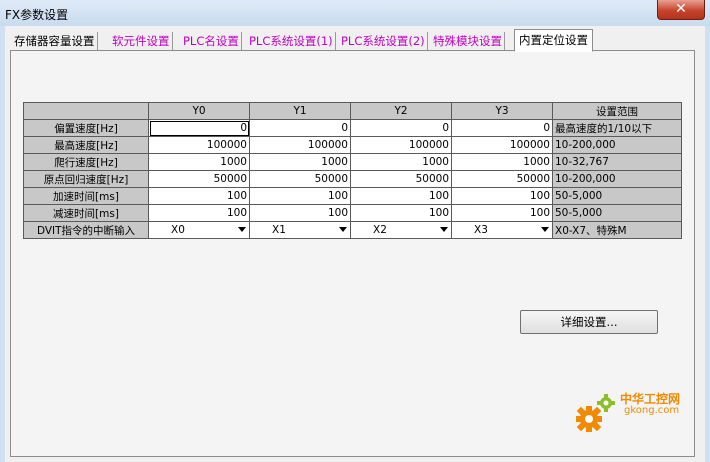  I want to click on tab-builtin-positioning: 内置定位设置, so click(553, 40).